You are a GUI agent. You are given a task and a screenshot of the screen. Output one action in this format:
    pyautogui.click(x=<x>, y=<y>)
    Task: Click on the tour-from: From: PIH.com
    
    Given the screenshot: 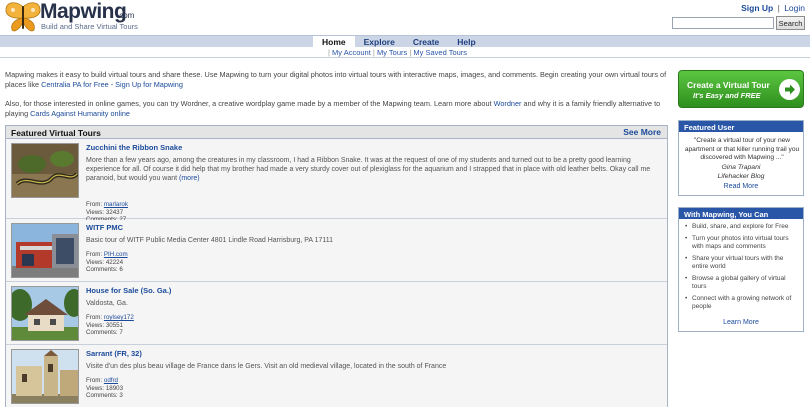 What is the action you would take?
    pyautogui.click(x=107, y=255)
    